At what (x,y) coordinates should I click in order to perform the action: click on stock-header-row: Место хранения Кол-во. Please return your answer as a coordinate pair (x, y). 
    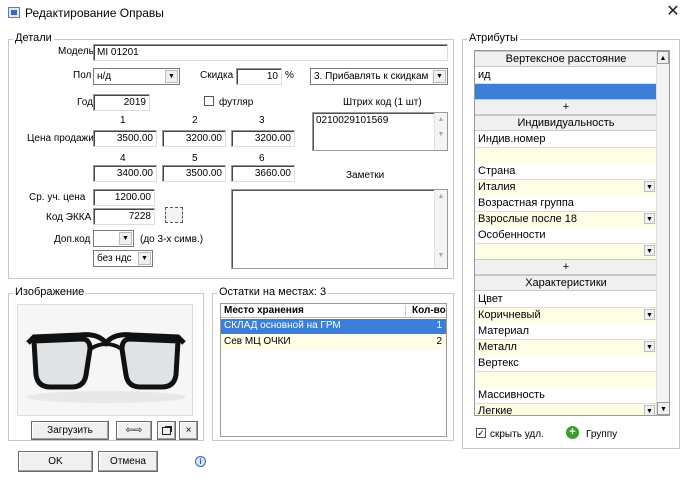
    Looking at the image, I should click on (333, 311).